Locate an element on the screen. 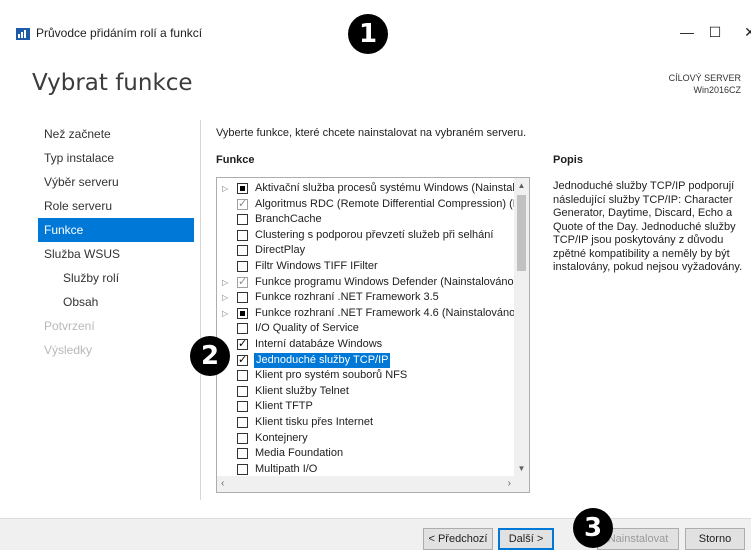 Image resolution: width=751 pixels, height=550 pixels. annotation-badge-3: 3 is located at coordinates (593, 528).